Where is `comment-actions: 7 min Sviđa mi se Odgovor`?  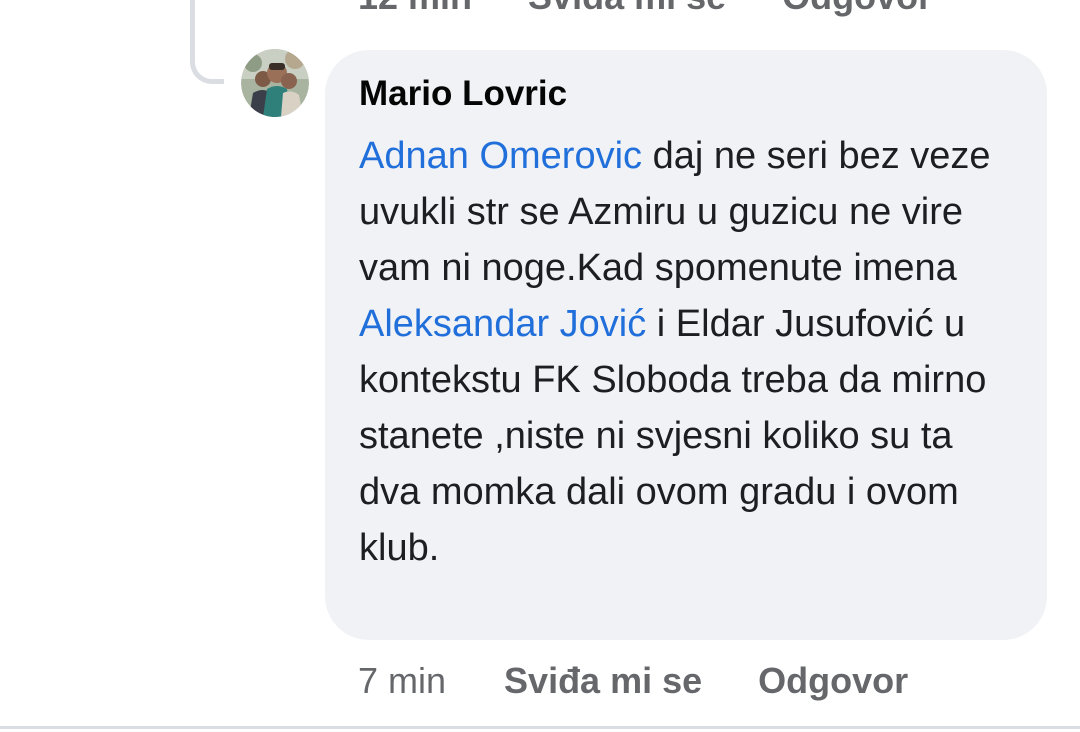
comment-actions: 7 min Sviđa mi se Odgovor is located at coordinates (633, 681).